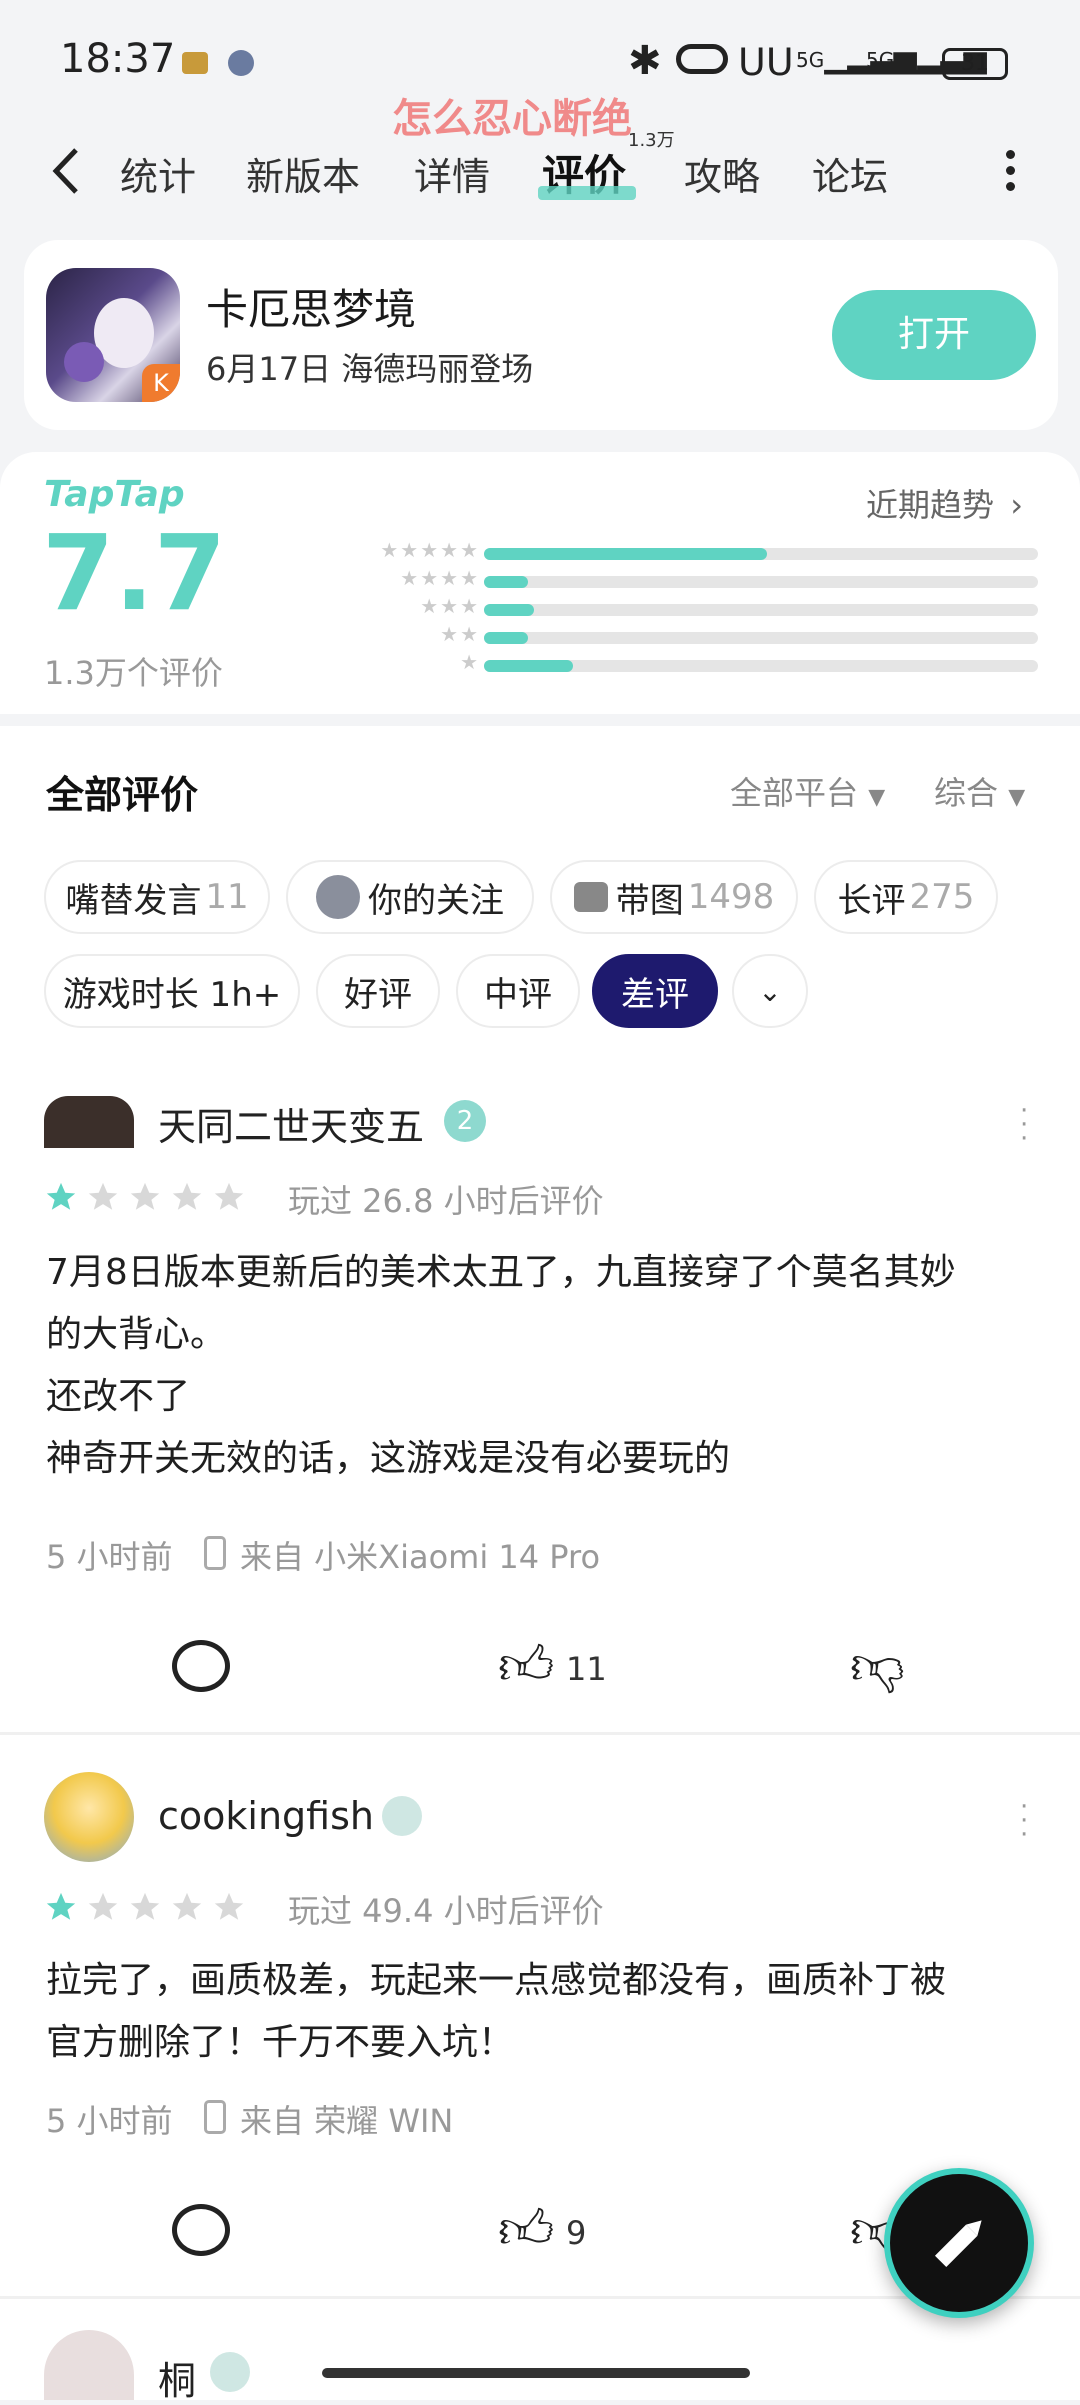 This screenshot has height=2405, width=1080. What do you see at coordinates (979, 791) in the screenshot?
I see `sort-filter: 综合 ▼` at bounding box center [979, 791].